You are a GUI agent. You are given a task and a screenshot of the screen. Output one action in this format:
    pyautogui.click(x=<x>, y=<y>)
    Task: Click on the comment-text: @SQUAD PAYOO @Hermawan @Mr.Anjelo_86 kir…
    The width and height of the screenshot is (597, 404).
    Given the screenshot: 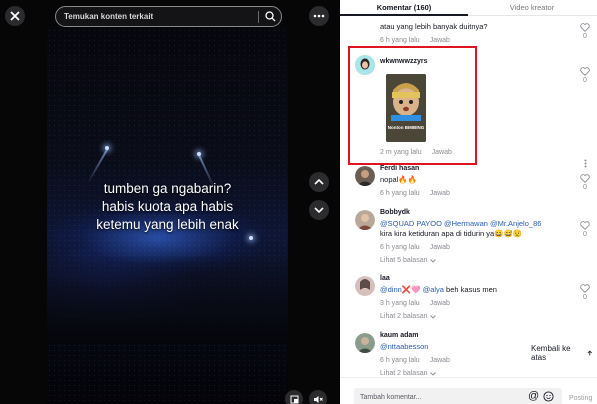 What is the action you would take?
    pyautogui.click(x=477, y=229)
    